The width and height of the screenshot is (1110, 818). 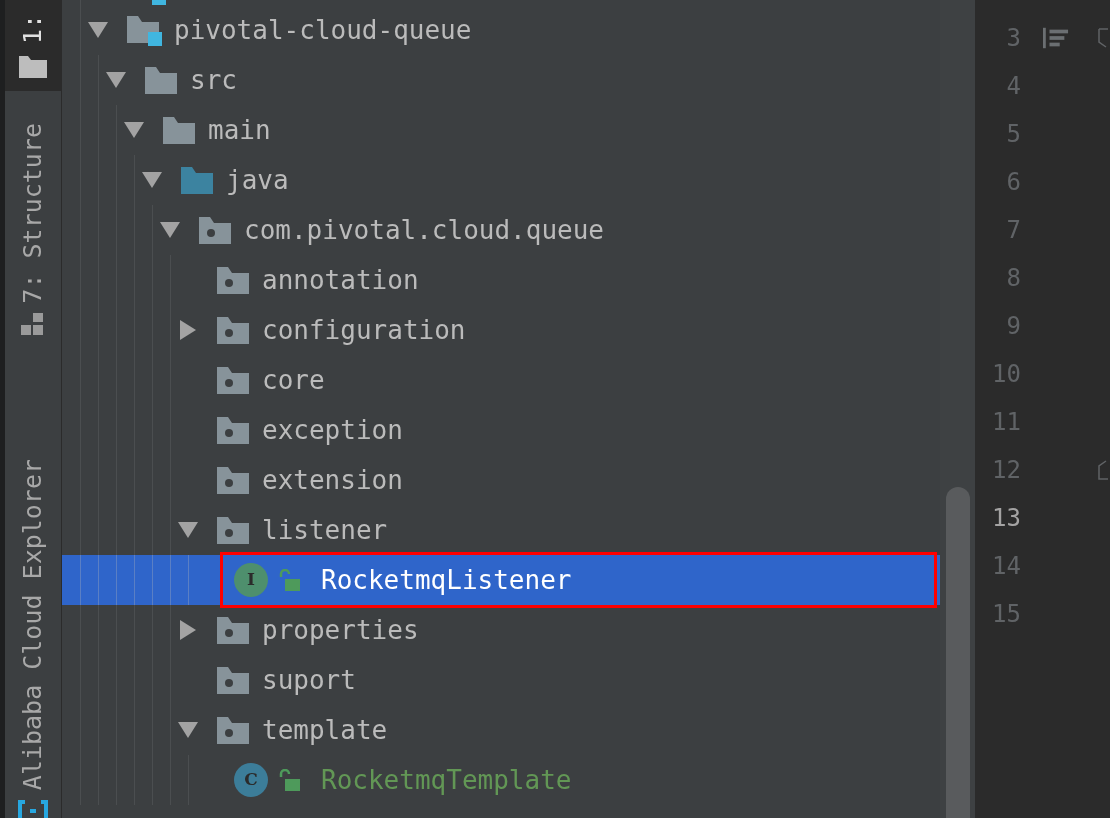 I want to click on line-number: 5, so click(x=1013, y=134).